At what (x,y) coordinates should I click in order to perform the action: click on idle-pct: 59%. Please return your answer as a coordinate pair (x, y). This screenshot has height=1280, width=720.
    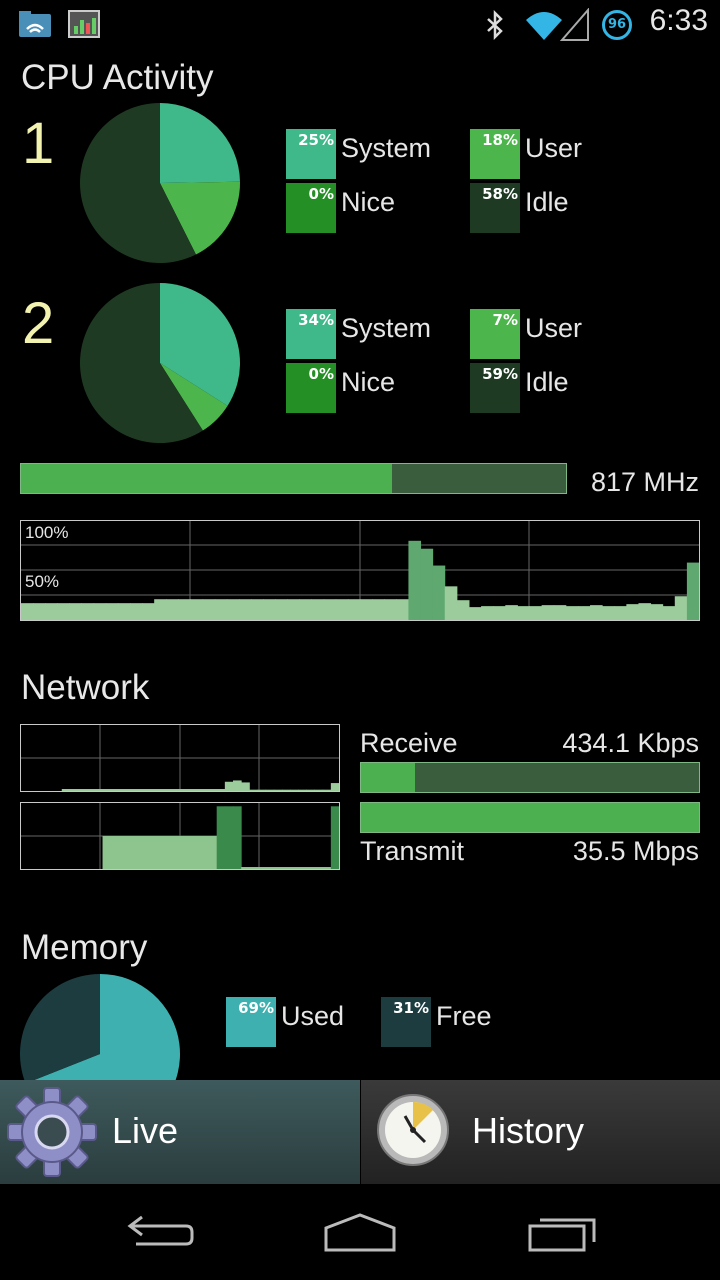
    Looking at the image, I should click on (500, 374).